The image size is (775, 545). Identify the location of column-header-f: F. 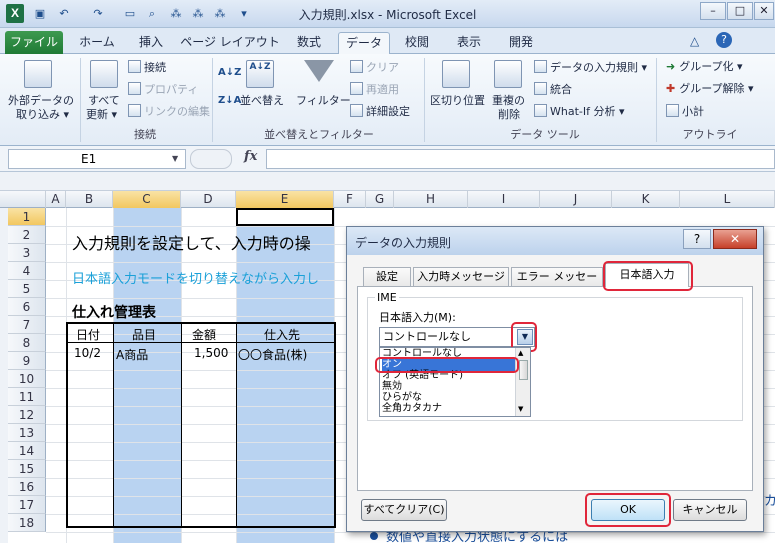
(350, 199).